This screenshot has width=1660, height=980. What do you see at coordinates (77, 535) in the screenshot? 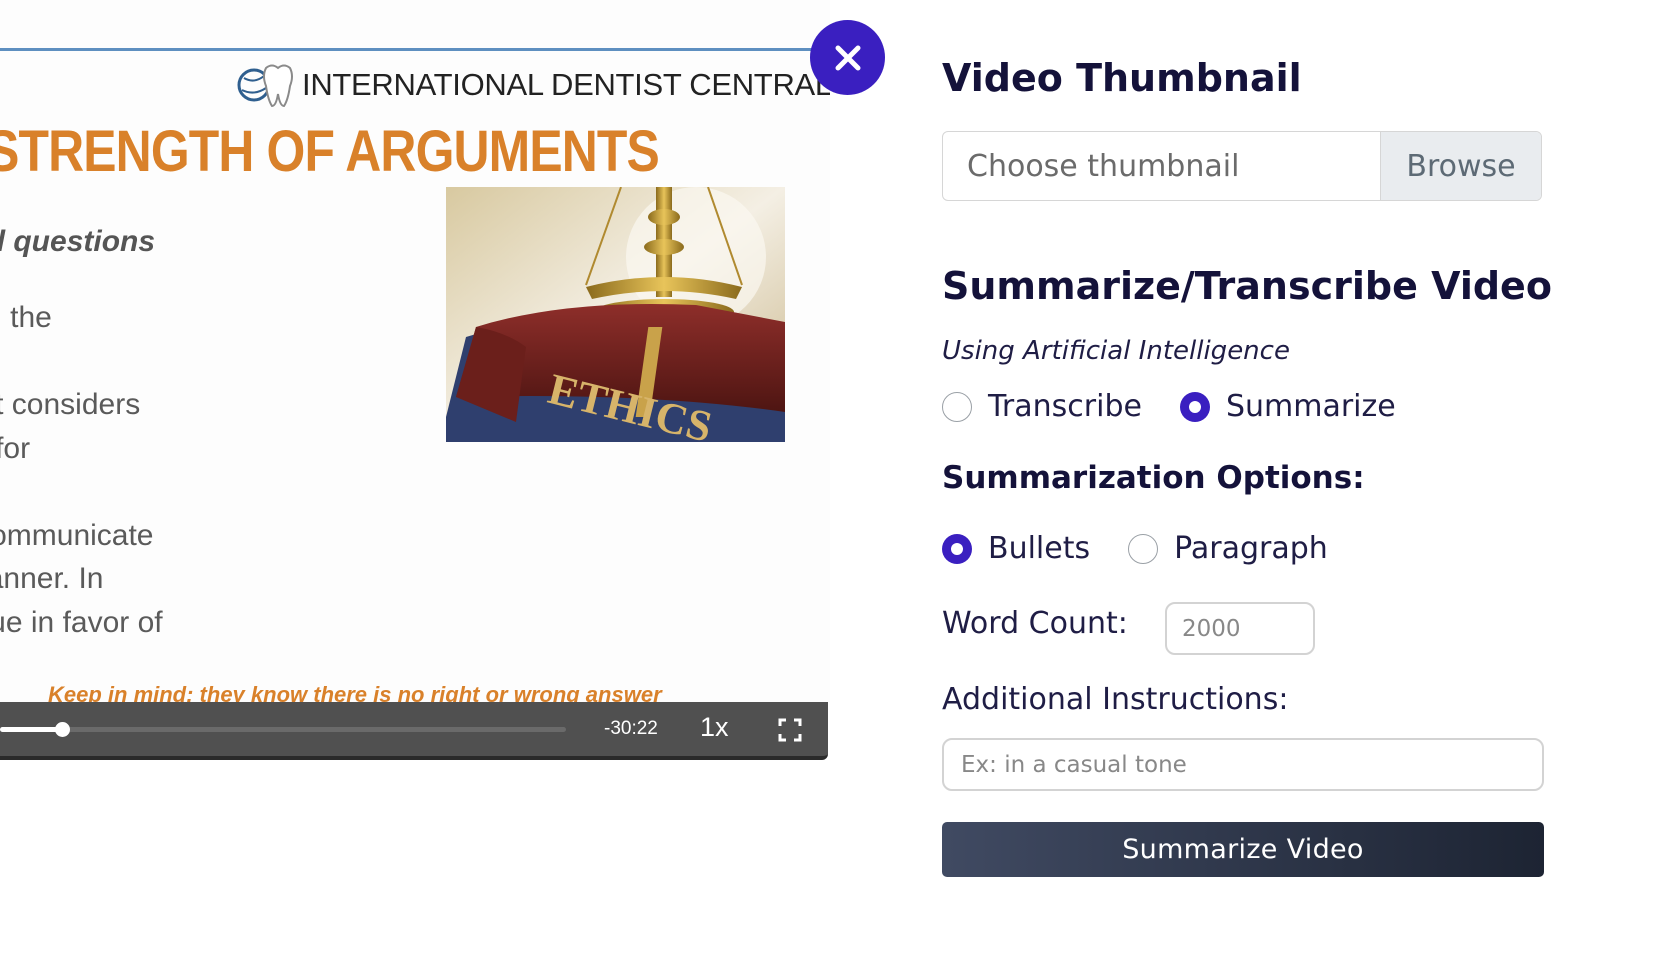
I see `slide-bullet-line: your best to communicate` at bounding box center [77, 535].